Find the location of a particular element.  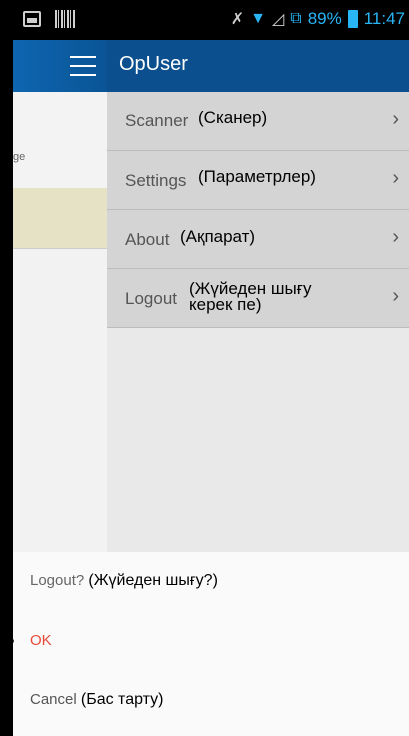

dialog-title: Logout? (Жүйеден шығу?) is located at coordinates (124, 581).